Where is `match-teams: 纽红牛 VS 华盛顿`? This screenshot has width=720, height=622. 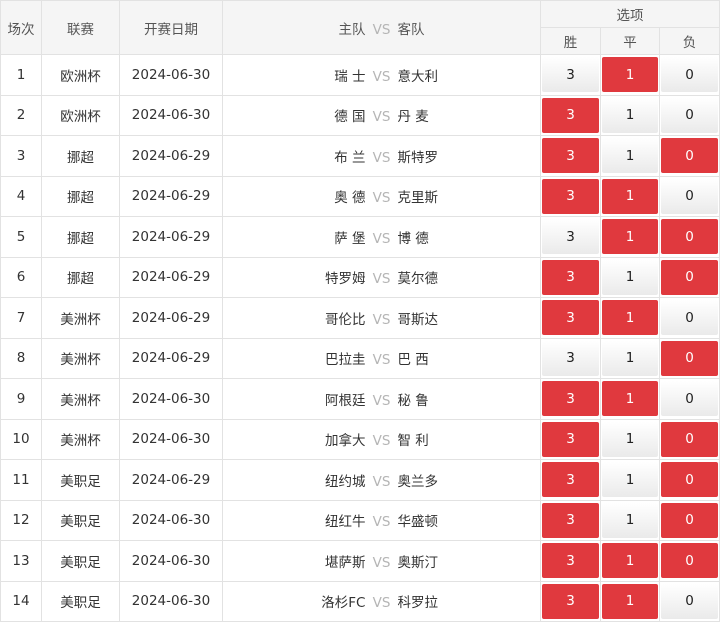
match-teams: 纽红牛 VS 华盛顿 is located at coordinates (381, 520).